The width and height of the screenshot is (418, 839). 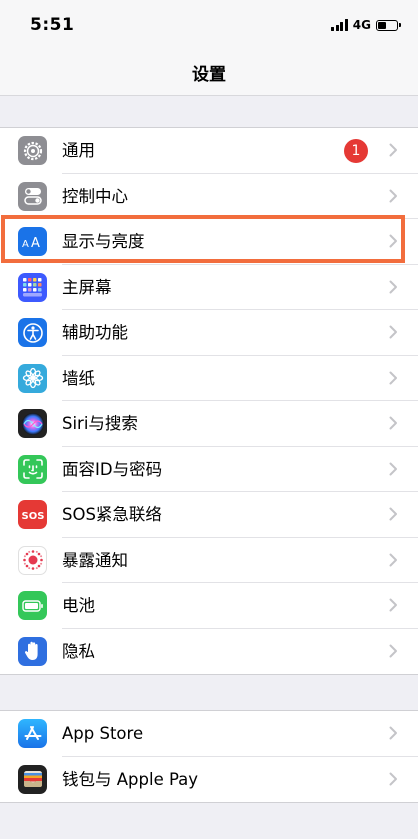 What do you see at coordinates (32, 287) in the screenshot?
I see `app-grid-icon` at bounding box center [32, 287].